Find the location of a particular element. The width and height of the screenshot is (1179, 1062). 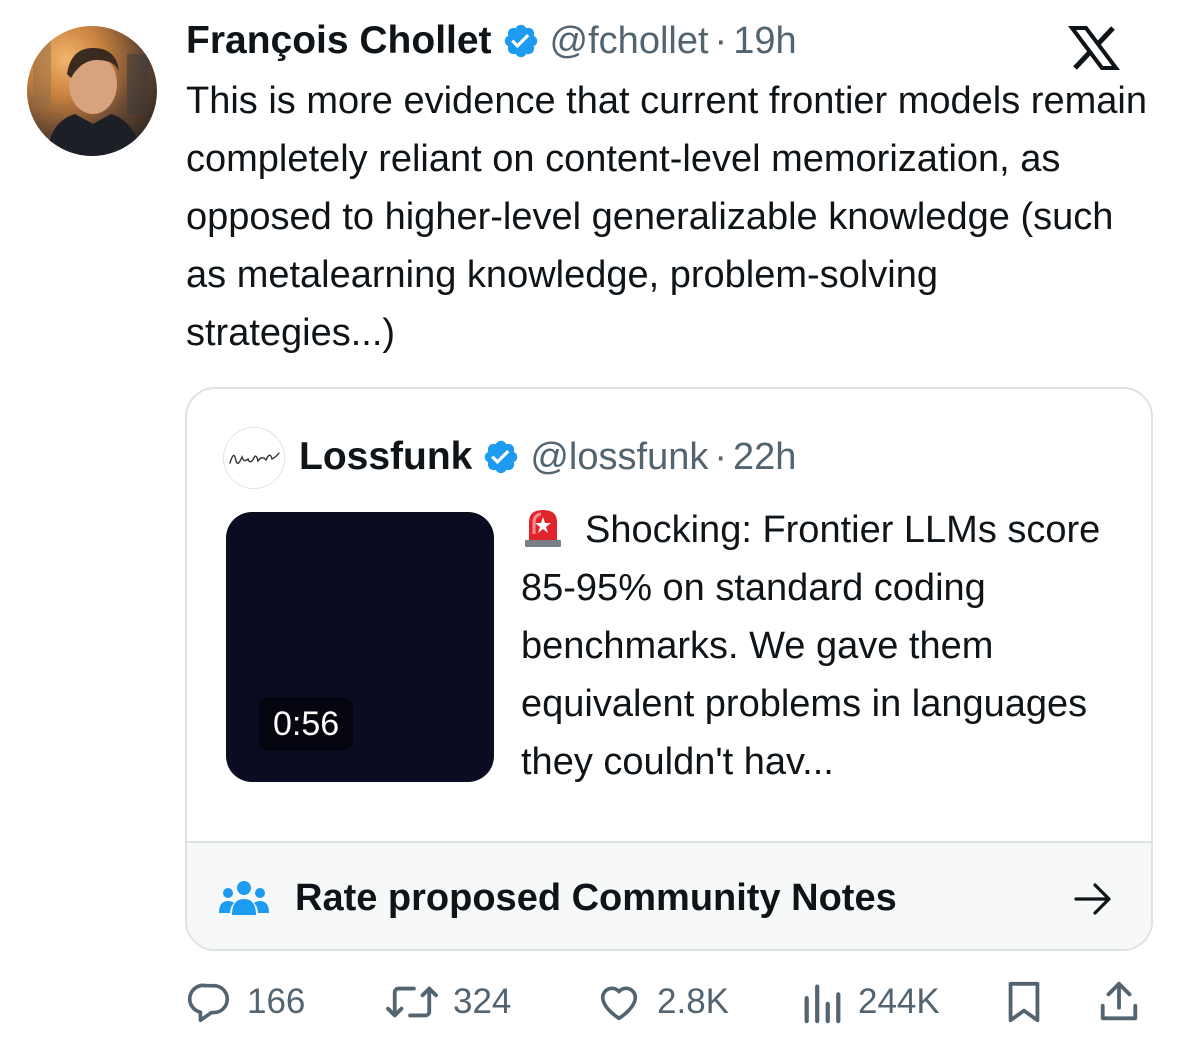

like-count: 2.8K is located at coordinates (693, 1001).